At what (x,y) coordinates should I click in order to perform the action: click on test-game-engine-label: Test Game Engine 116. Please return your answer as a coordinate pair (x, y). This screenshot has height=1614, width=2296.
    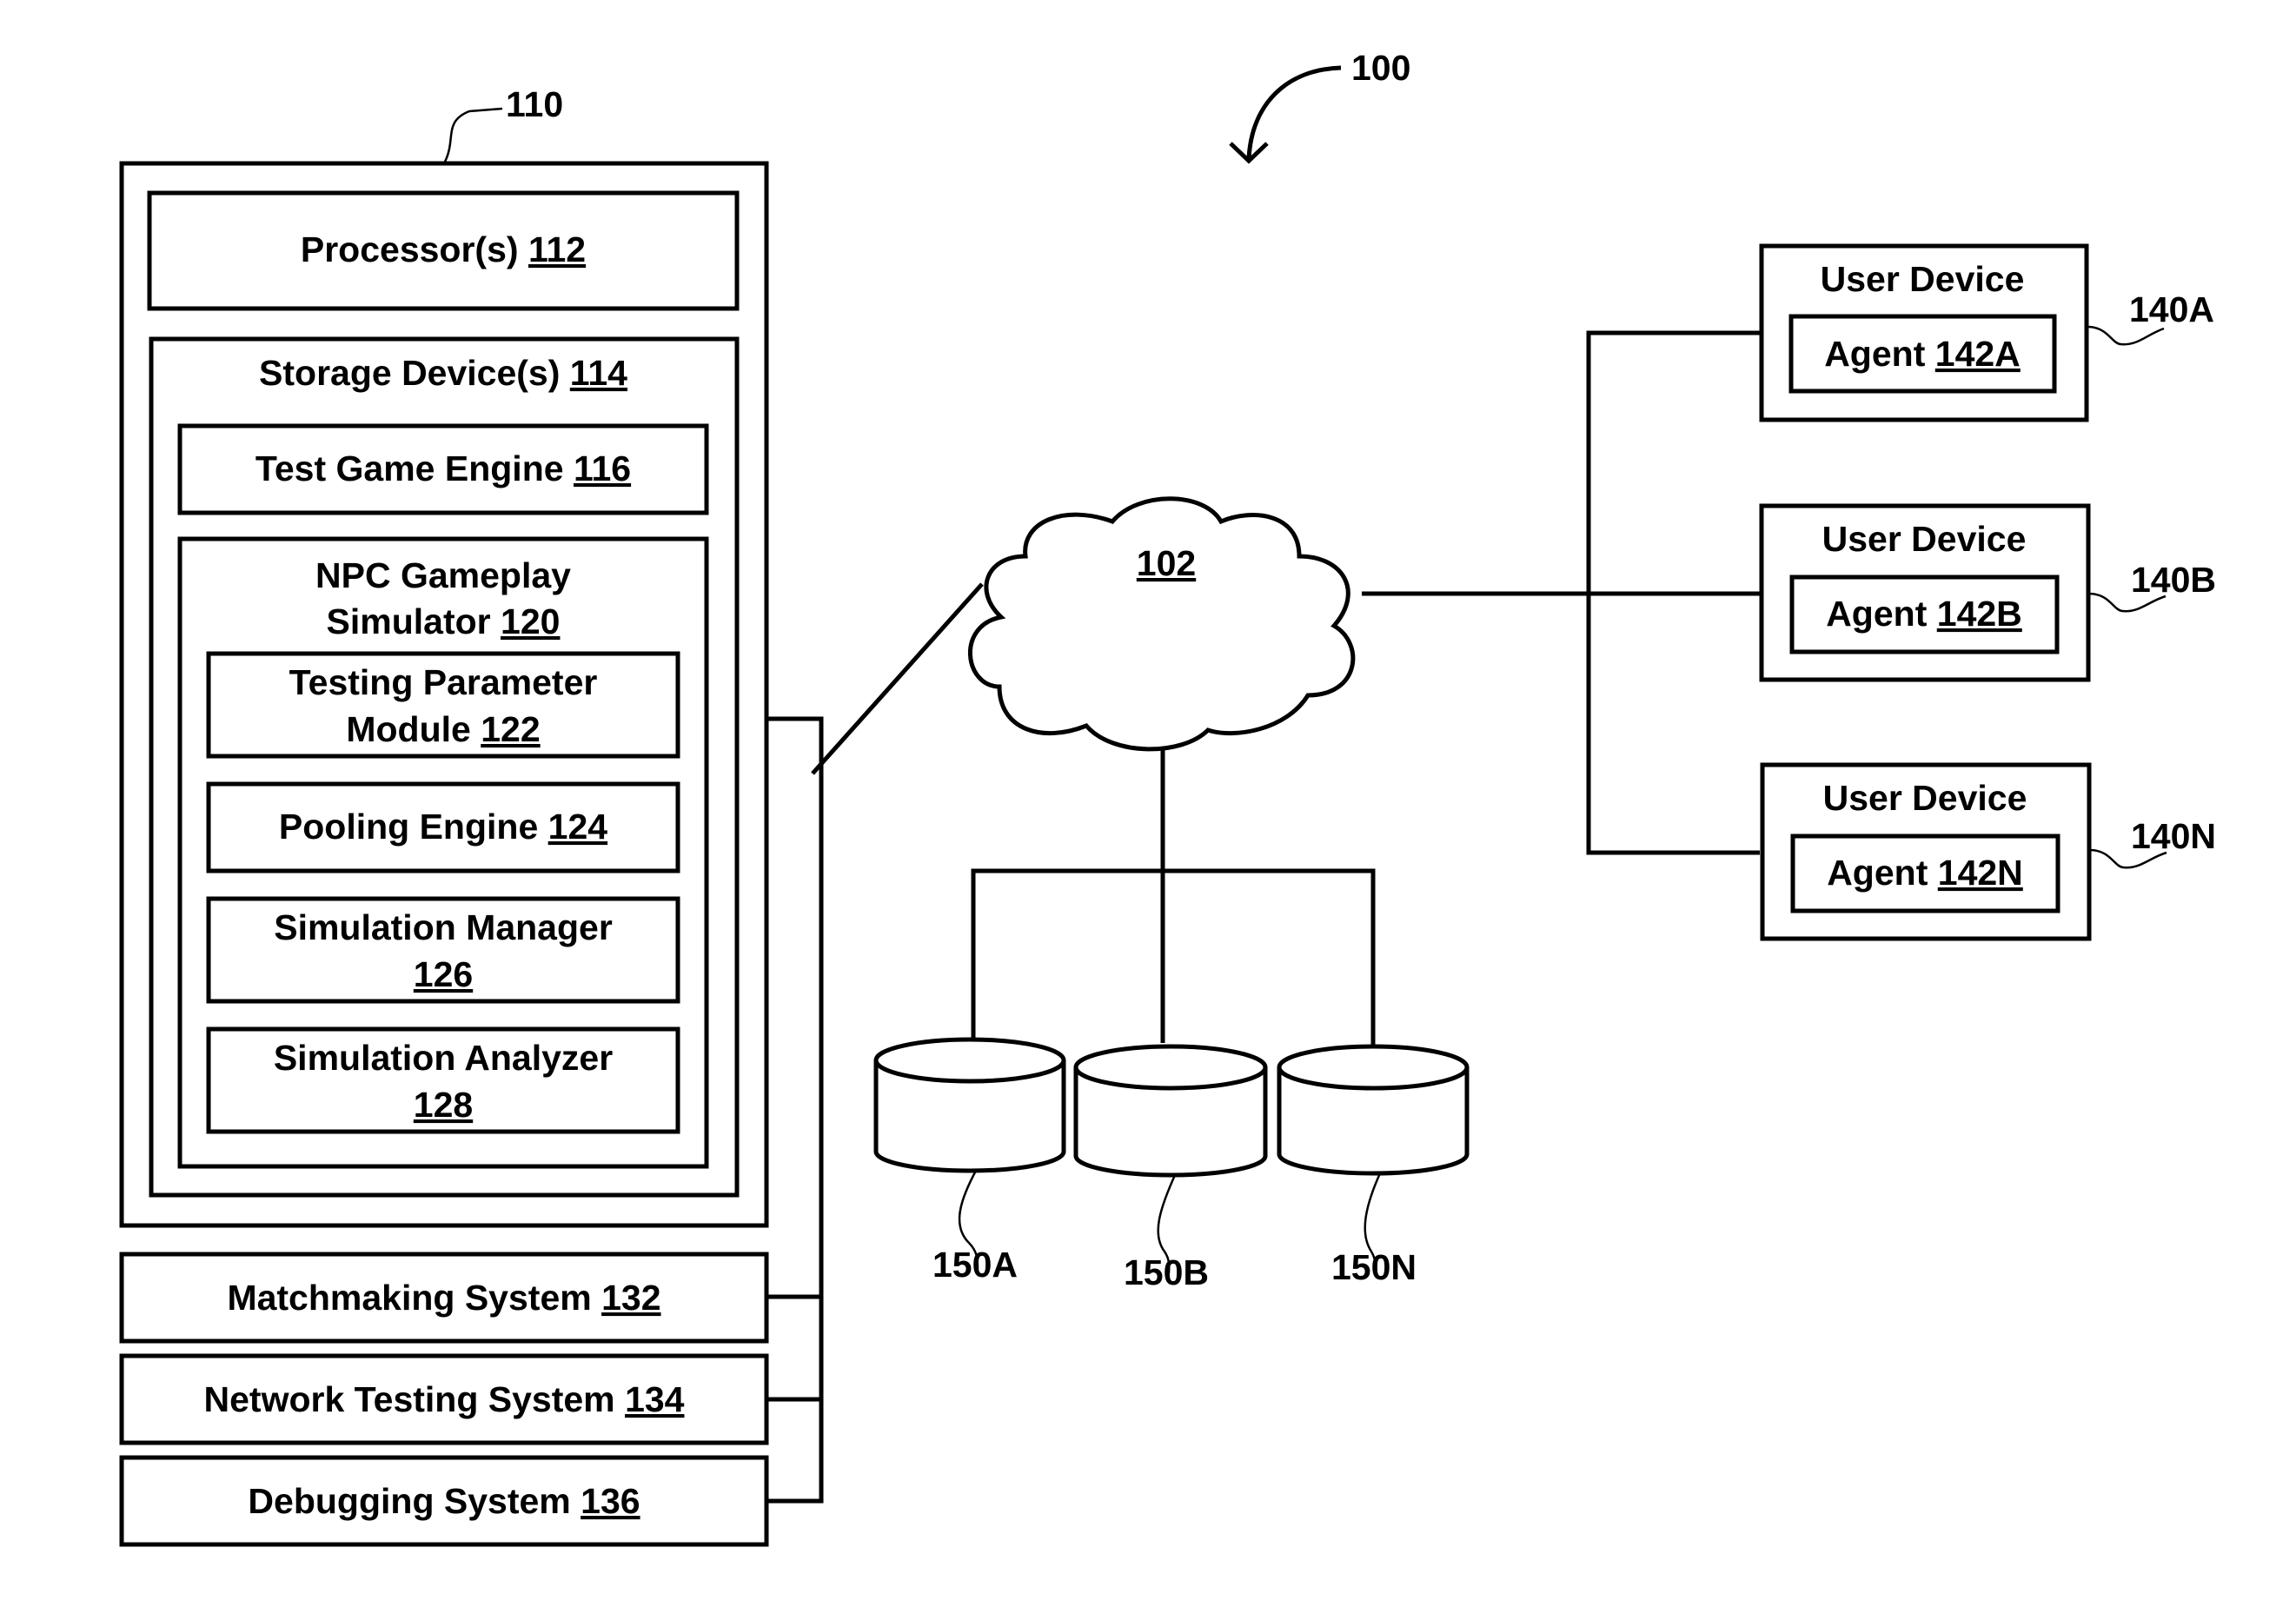
    Looking at the image, I should click on (443, 468).